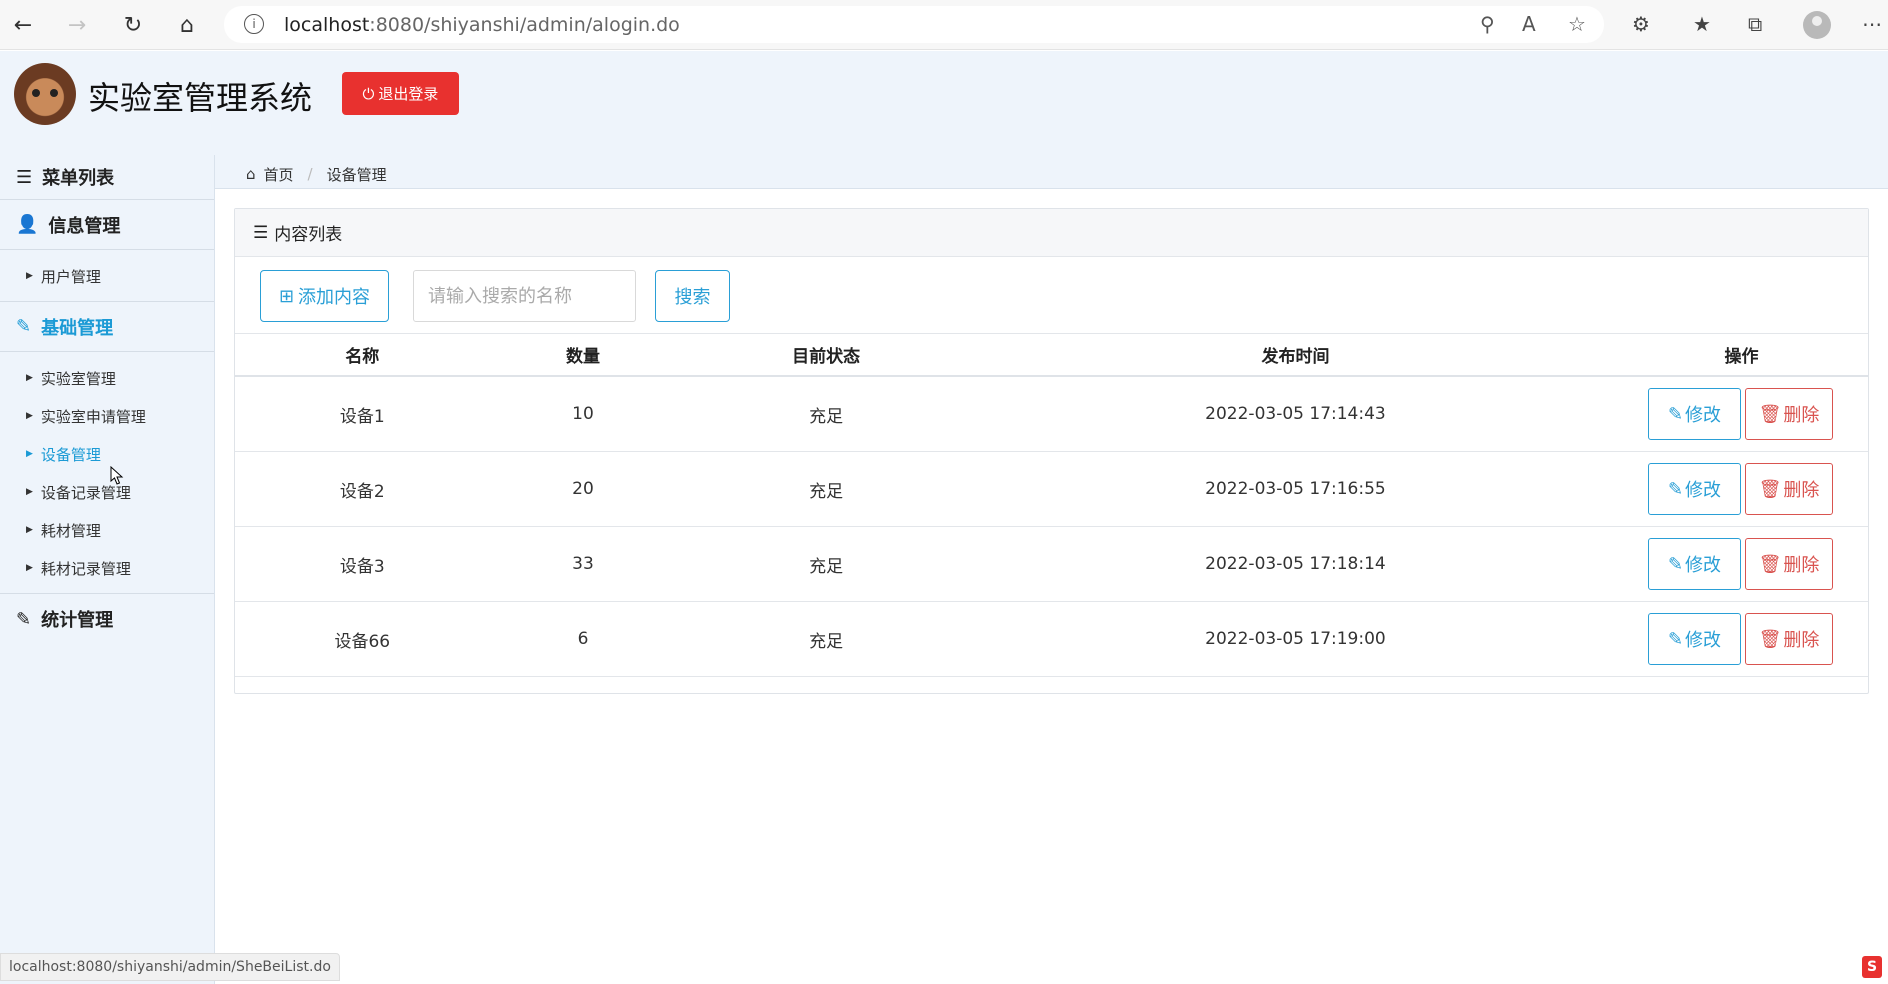  Describe the element at coordinates (1051, 233) in the screenshot. I see `panel-header: ☰ 内容列表` at that location.